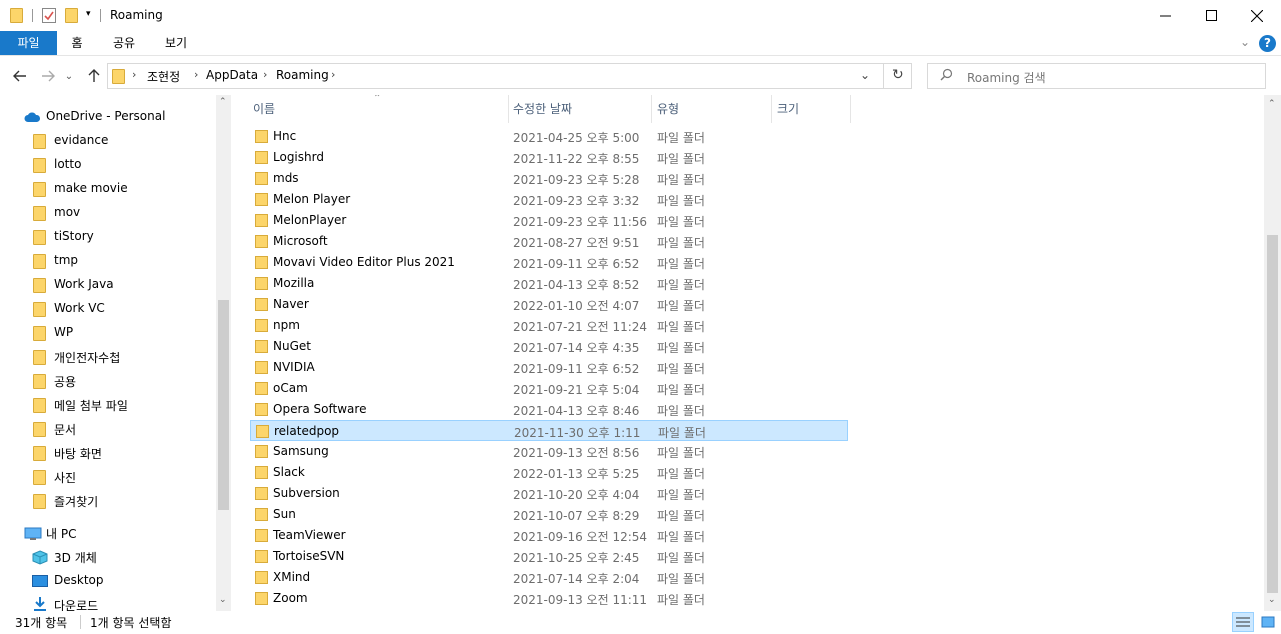 This screenshot has height=634, width=1281. Describe the element at coordinates (549, 325) in the screenshot. I see `table-row: npm 2021-07-21 오전 11:24 파일 폴더` at that location.